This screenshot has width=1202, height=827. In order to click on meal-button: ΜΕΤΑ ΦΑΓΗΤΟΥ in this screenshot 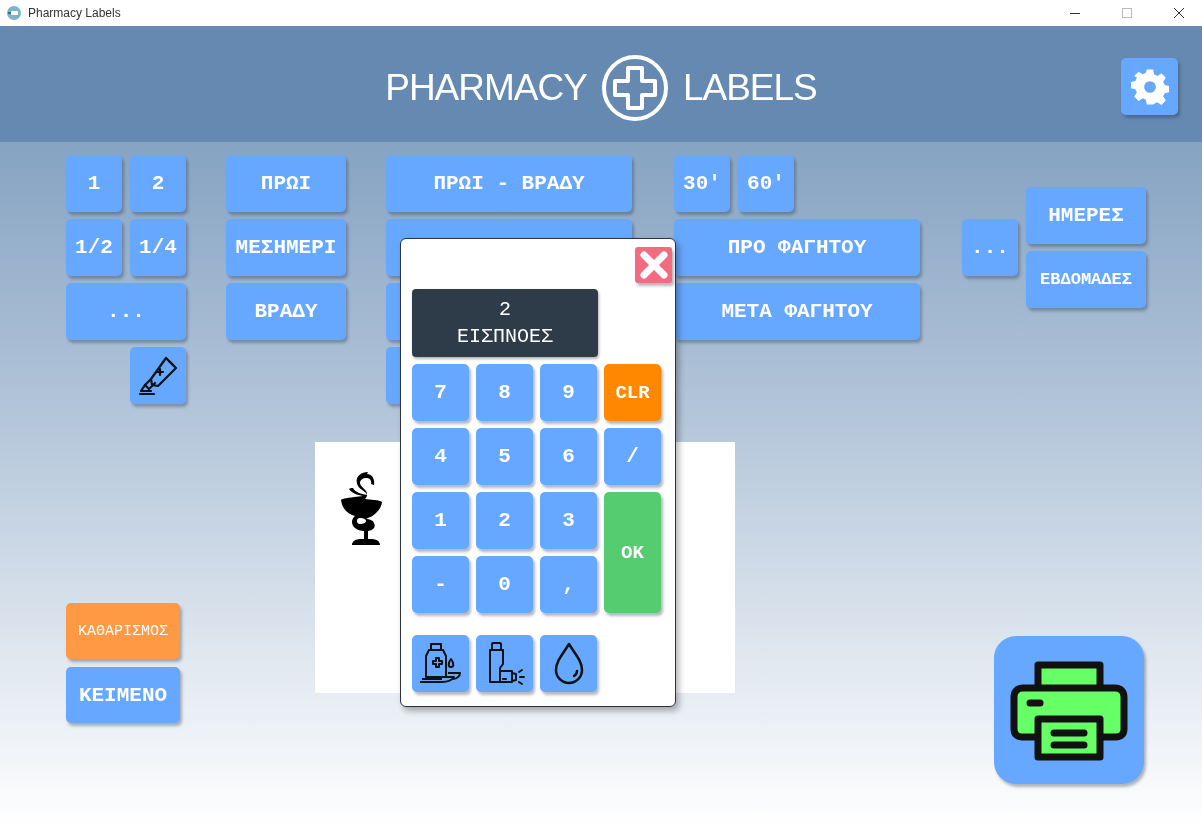, I will do `click(797, 311)`.